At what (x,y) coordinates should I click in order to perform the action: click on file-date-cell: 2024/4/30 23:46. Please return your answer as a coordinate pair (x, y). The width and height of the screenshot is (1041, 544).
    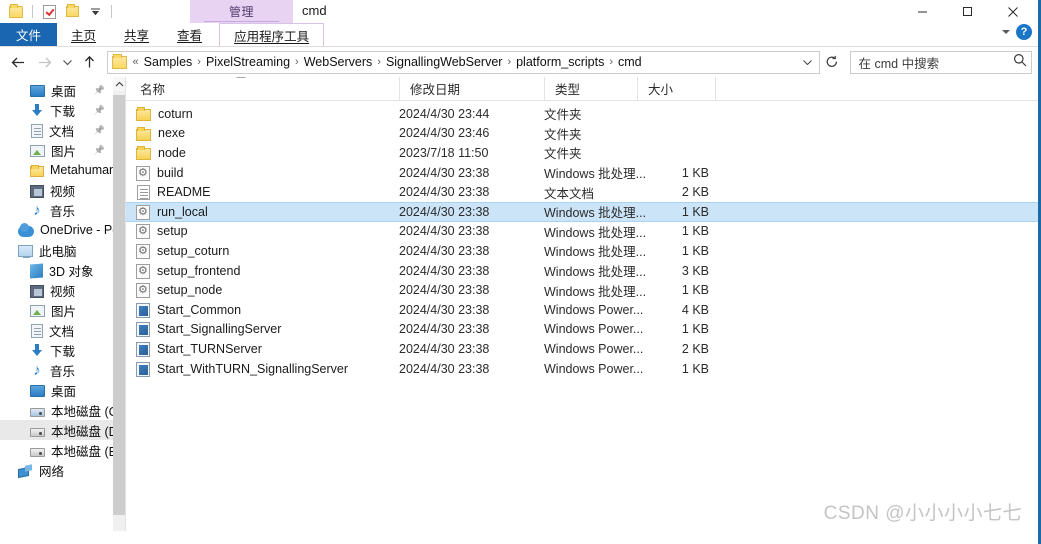
    Looking at the image, I should click on (444, 133).